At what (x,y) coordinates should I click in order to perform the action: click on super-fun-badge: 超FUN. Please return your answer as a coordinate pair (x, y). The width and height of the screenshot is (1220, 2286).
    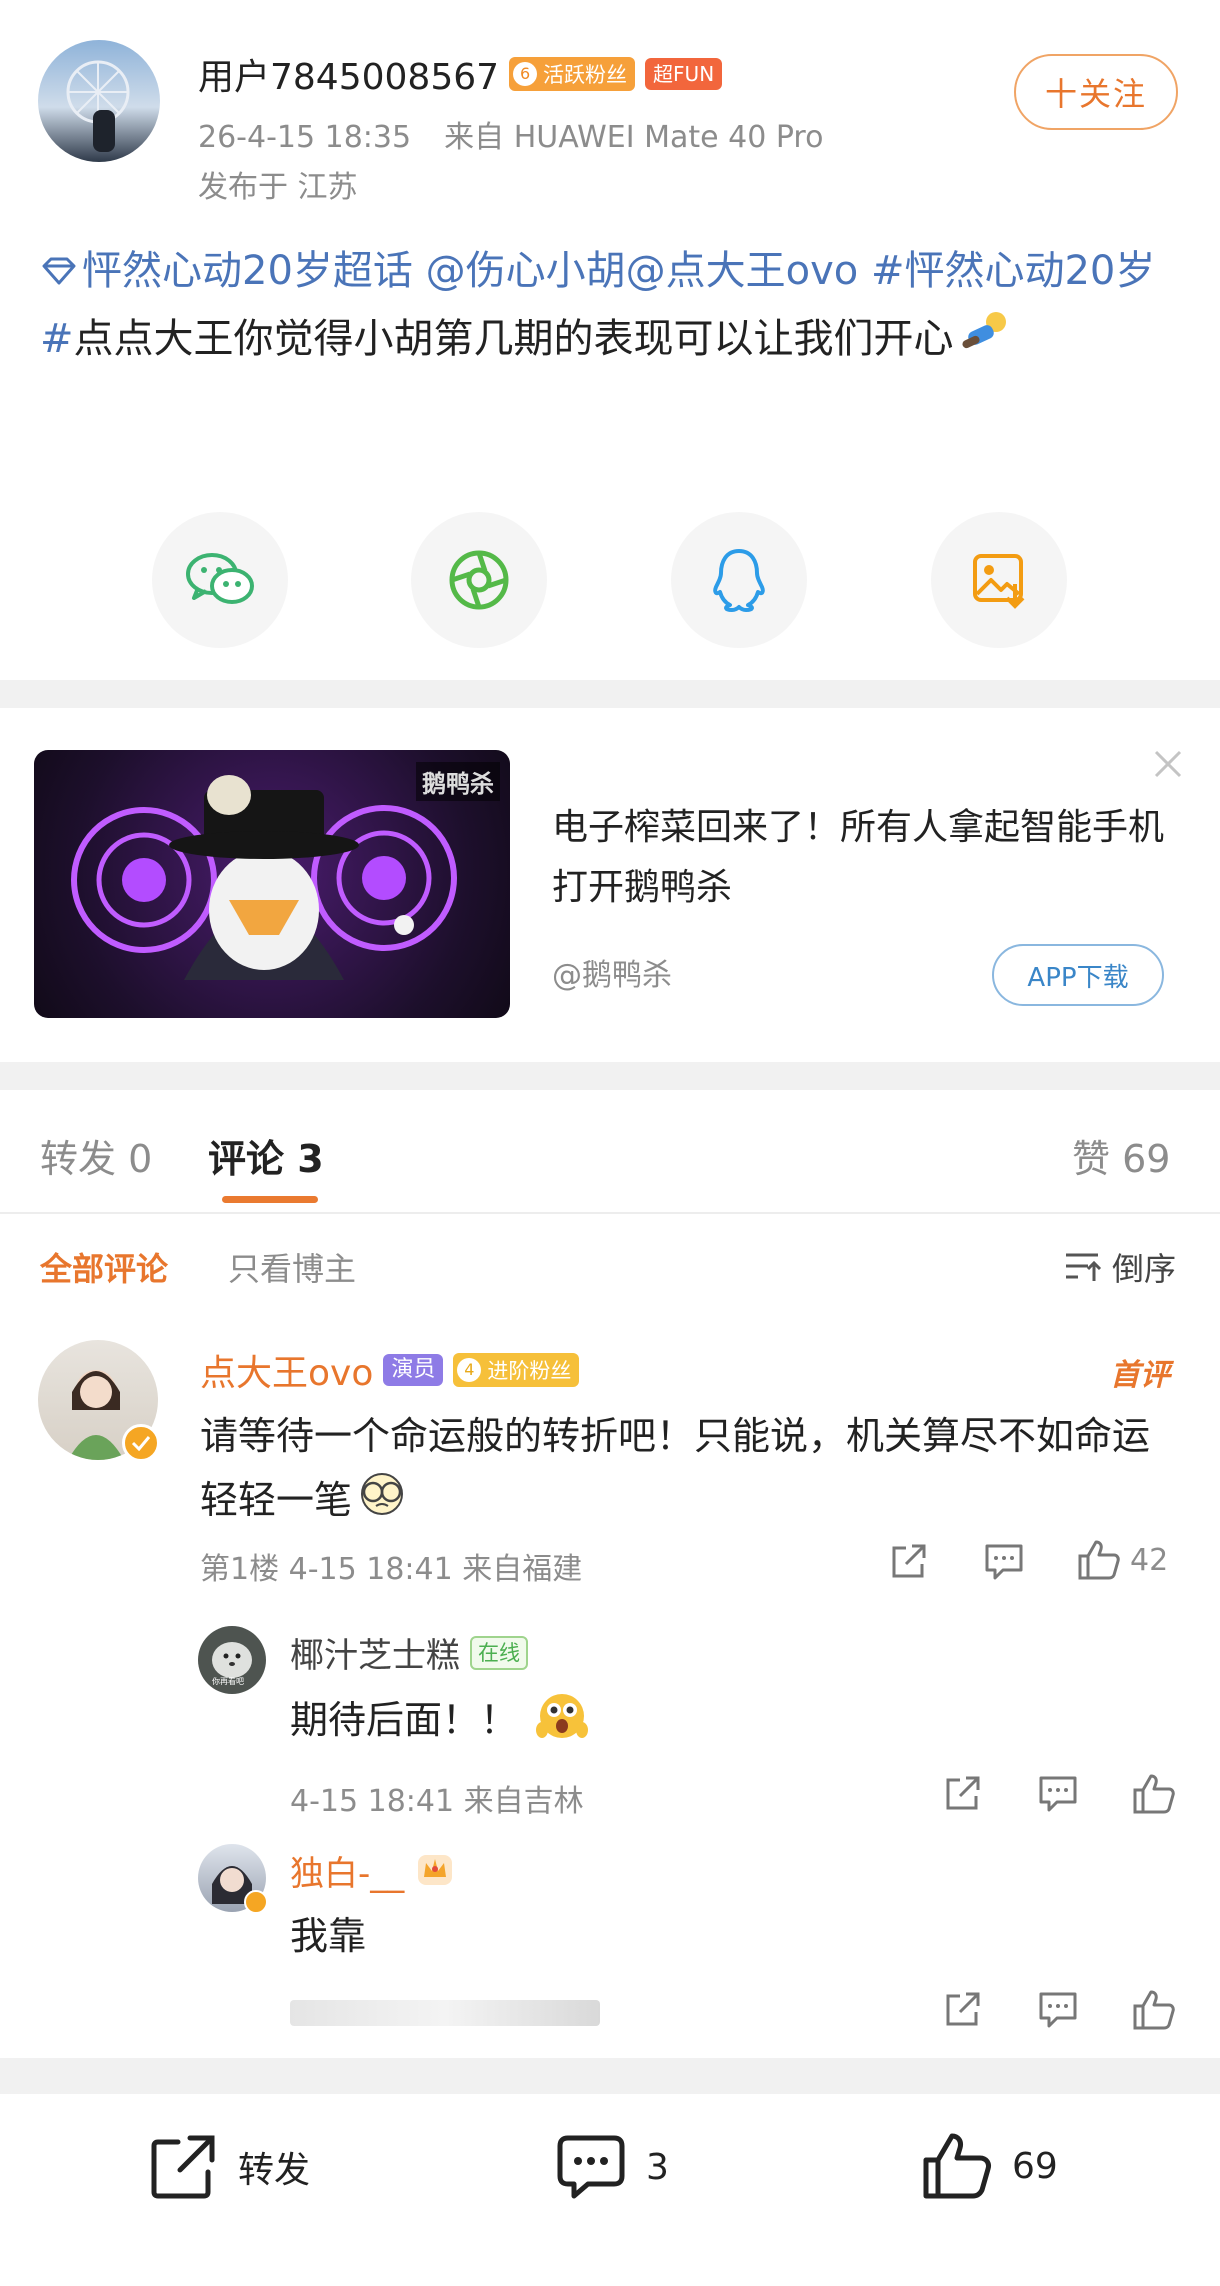
    Looking at the image, I should click on (684, 74).